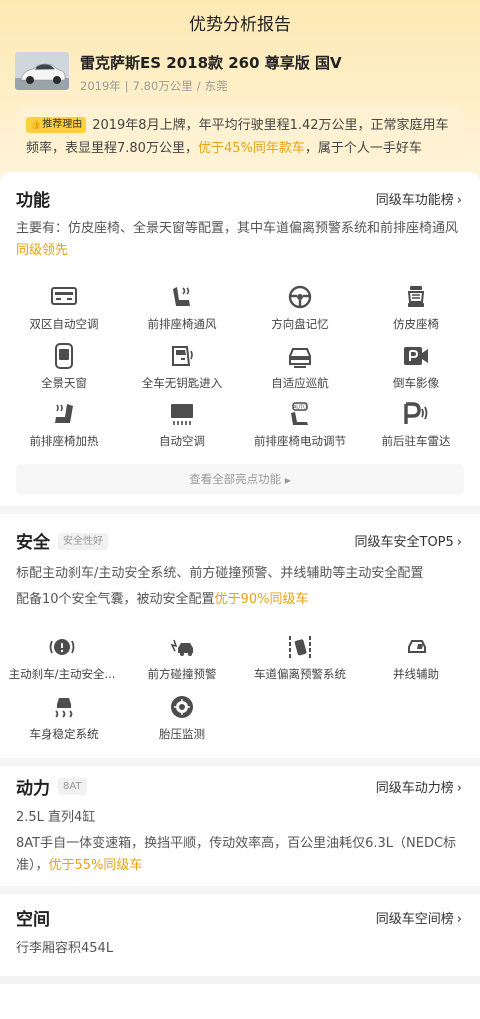  Describe the element at coordinates (36, 125) in the screenshot. I see `thumbs-up-icon: 👍` at that location.